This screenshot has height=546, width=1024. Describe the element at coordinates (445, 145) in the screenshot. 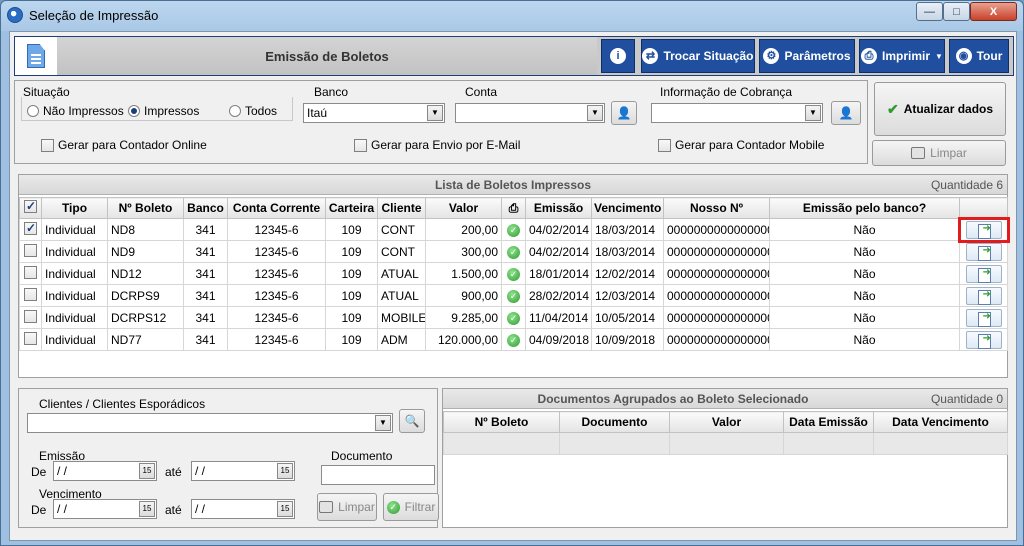

I see `envio-email-label: Gerar para Envio por E-Mail` at that location.